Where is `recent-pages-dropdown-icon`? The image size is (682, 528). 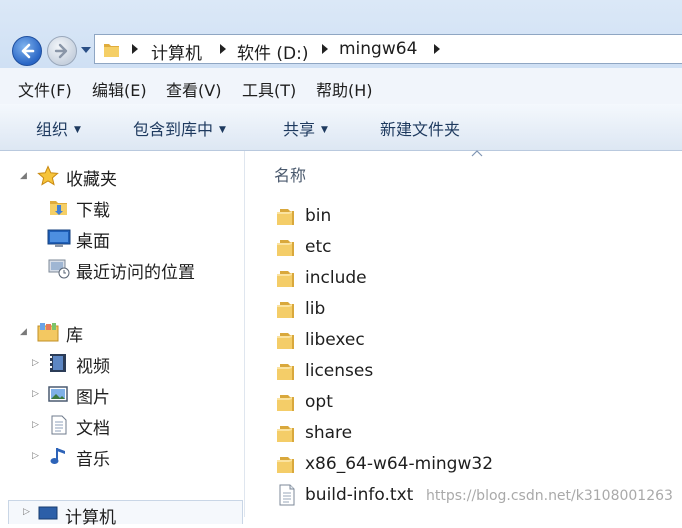
recent-pages-dropdown-icon is located at coordinates (86, 50).